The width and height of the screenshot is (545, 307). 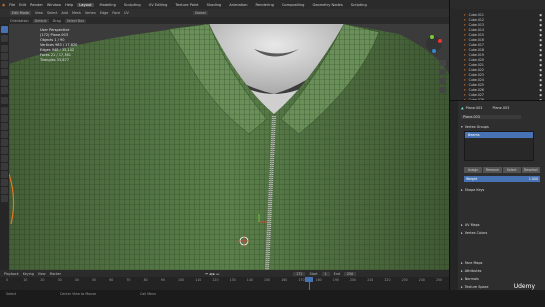 I want to click on edge-slide-tool-icon, so click(x=4, y=174).